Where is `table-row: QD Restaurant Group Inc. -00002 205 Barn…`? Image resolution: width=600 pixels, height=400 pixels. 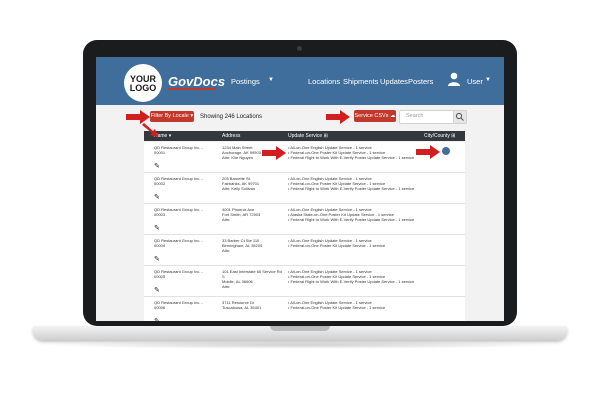 table-row: QD Restaurant Group Inc. -00002 205 Barn… is located at coordinates (304, 188).